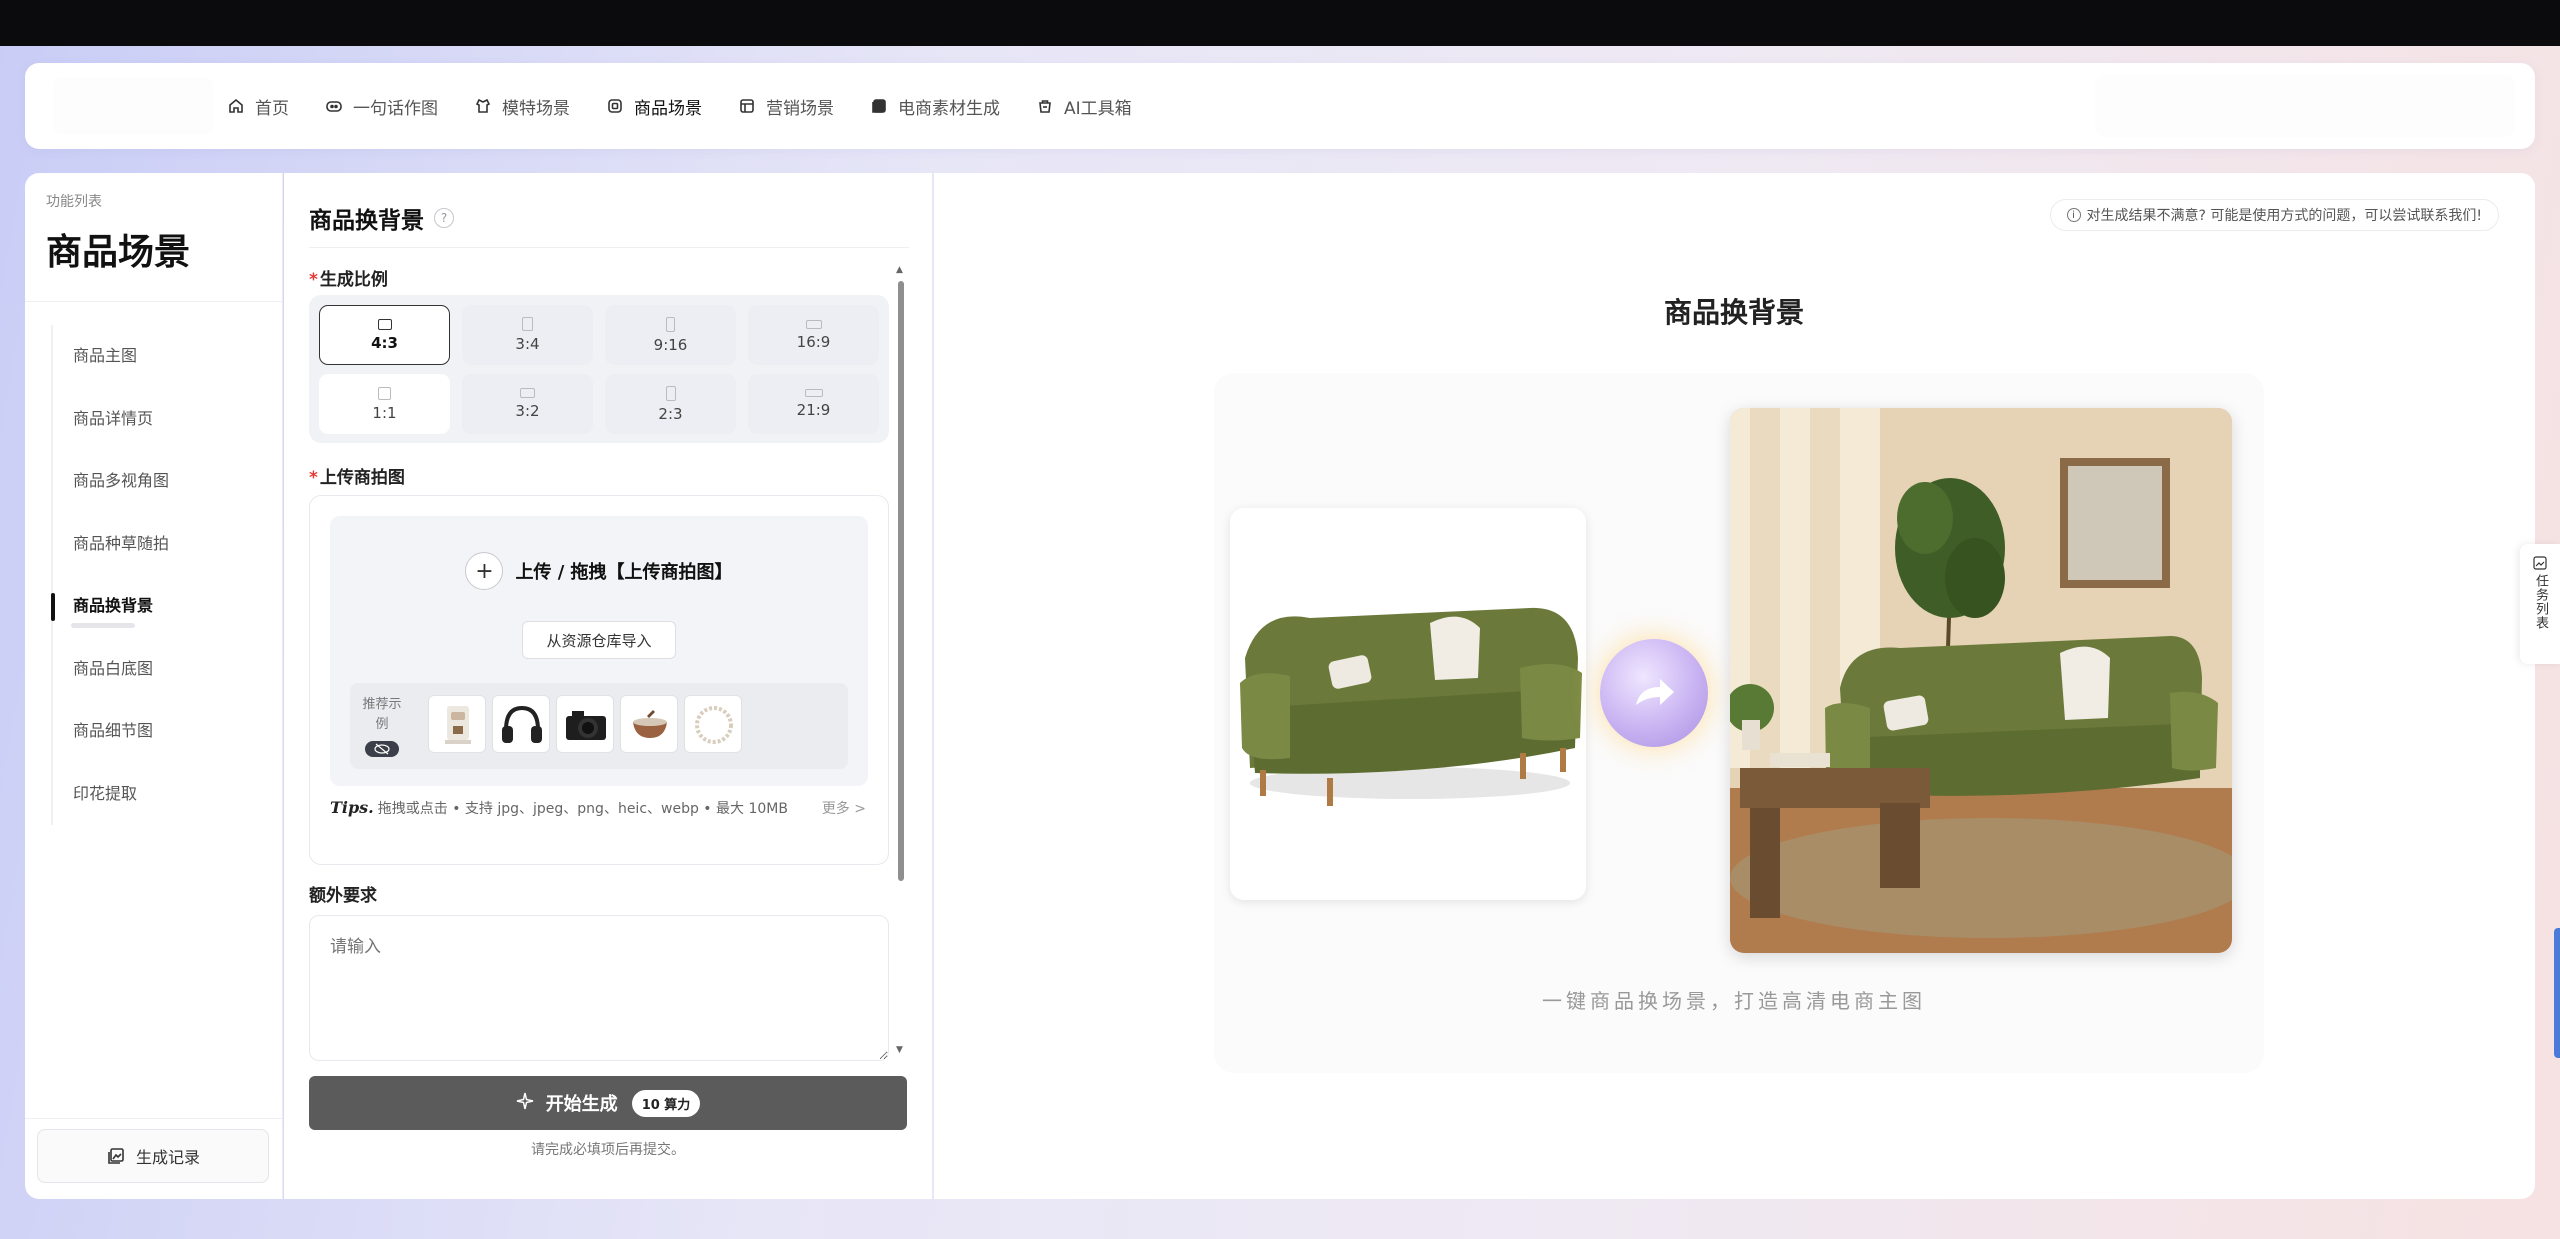  What do you see at coordinates (162, 356) in the screenshot?
I see `sidebar-item-main-image: 商品主图` at bounding box center [162, 356].